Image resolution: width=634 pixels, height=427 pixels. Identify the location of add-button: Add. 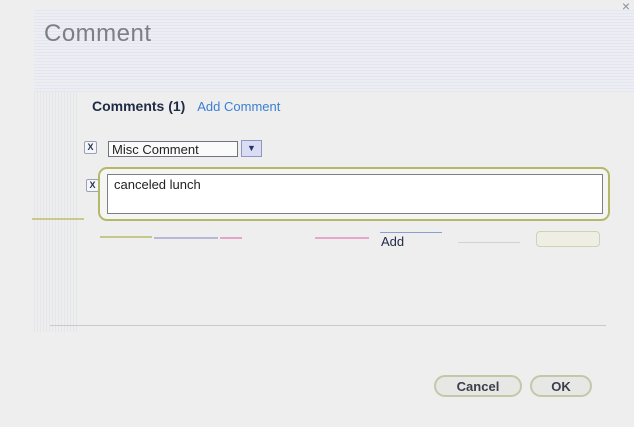
(413, 241).